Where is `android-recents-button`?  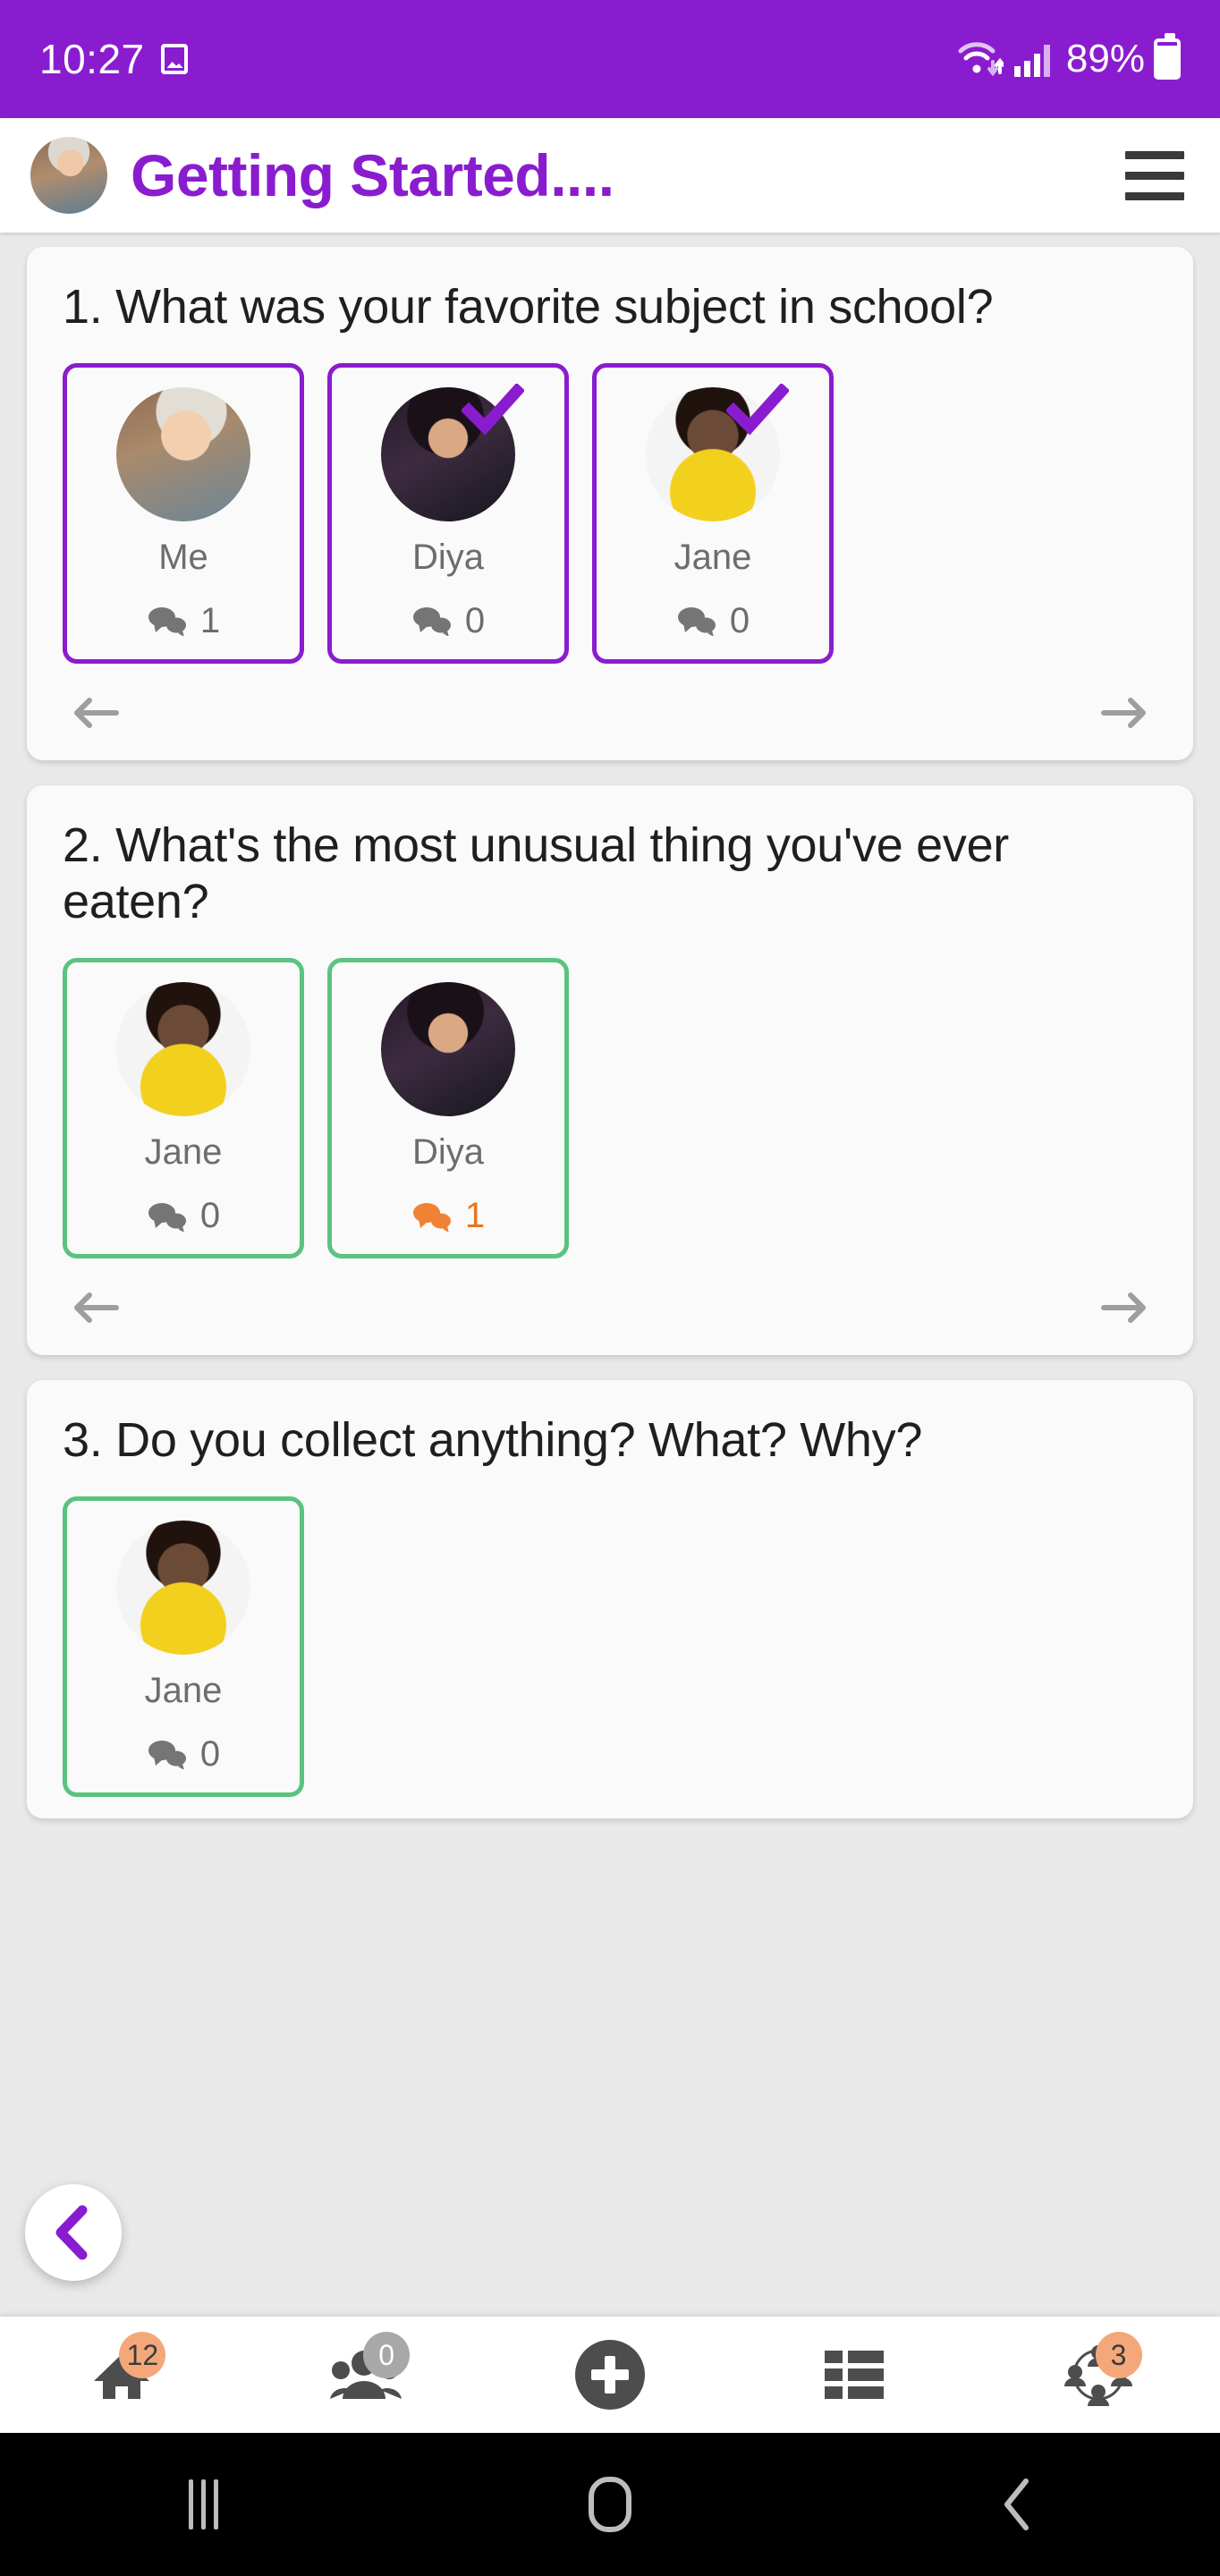 android-recents-button is located at coordinates (203, 2504).